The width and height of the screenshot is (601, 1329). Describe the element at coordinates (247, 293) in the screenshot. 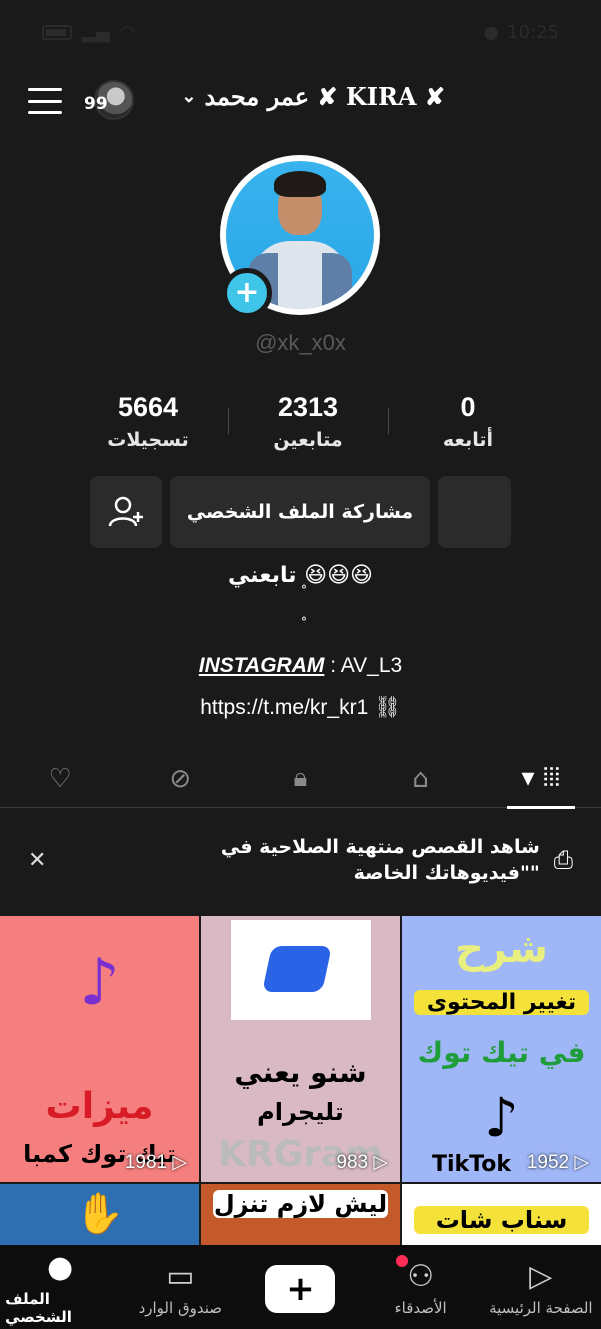

I see `add-story-icon: +` at that location.